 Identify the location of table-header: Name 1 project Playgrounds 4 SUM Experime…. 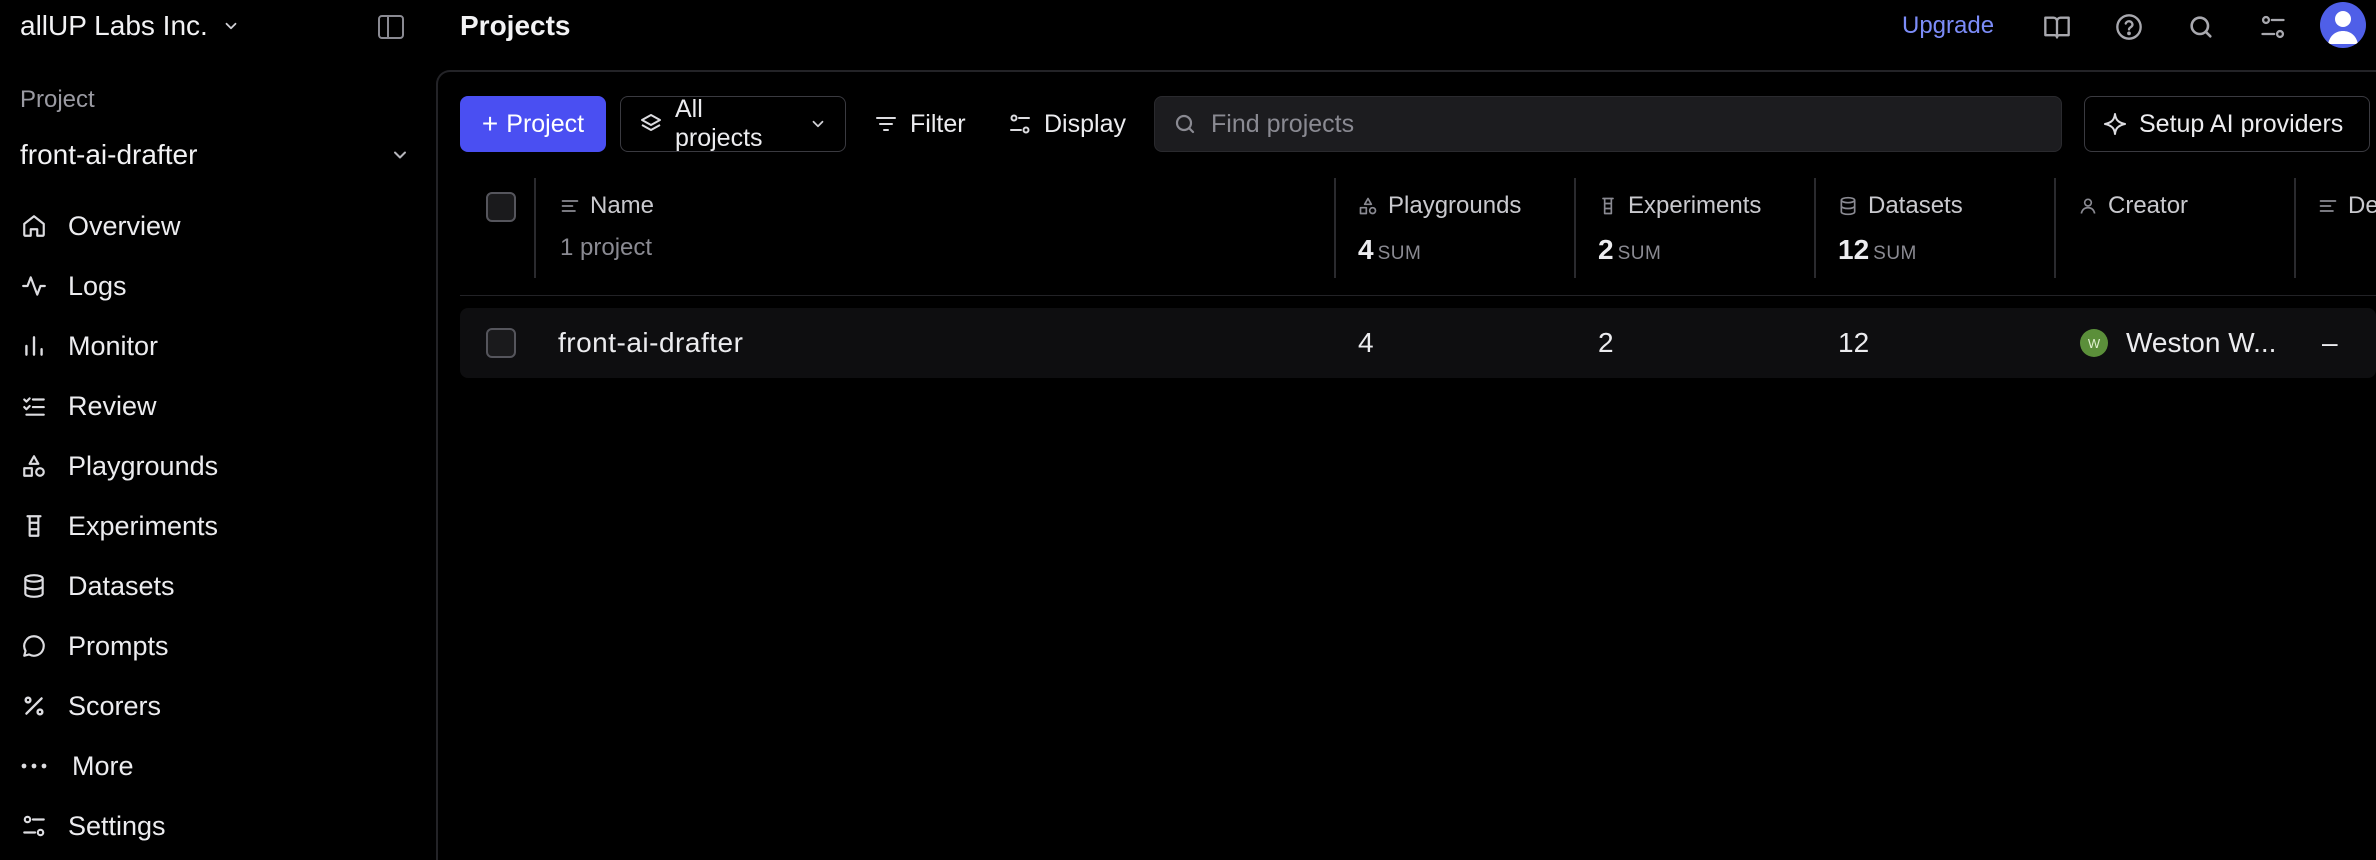
(1418, 237).